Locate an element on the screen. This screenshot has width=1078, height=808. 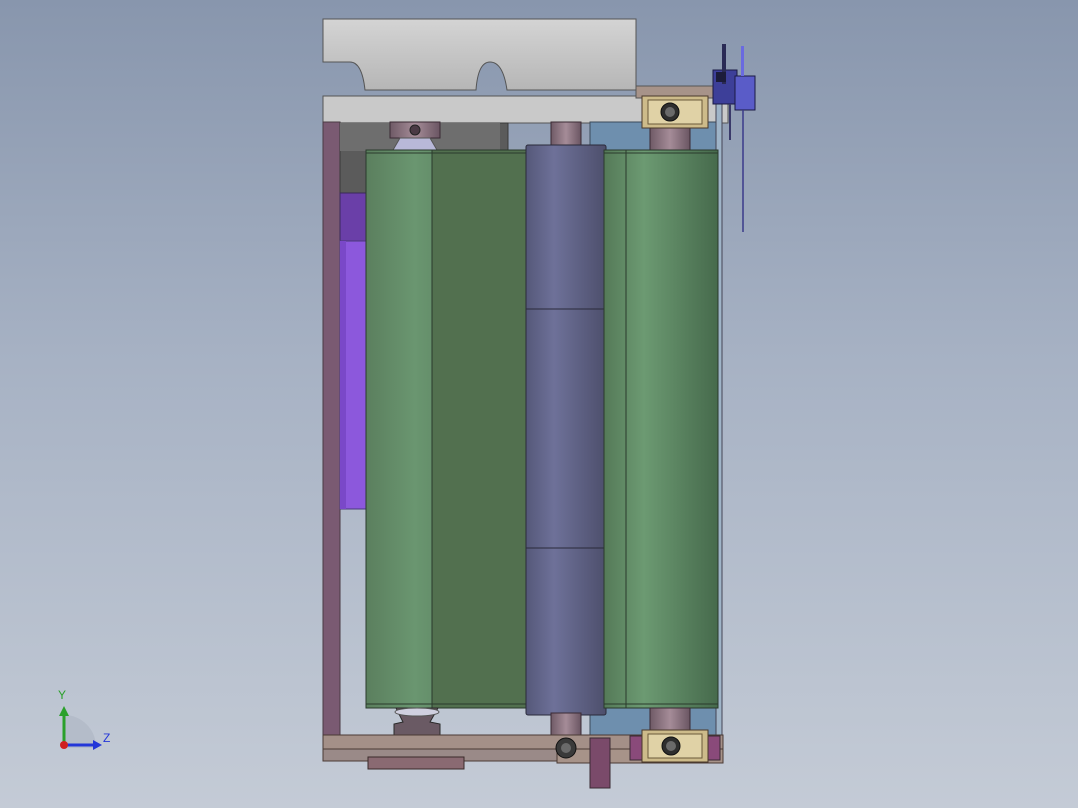
side-frame-left is located at coordinates (331, 428).